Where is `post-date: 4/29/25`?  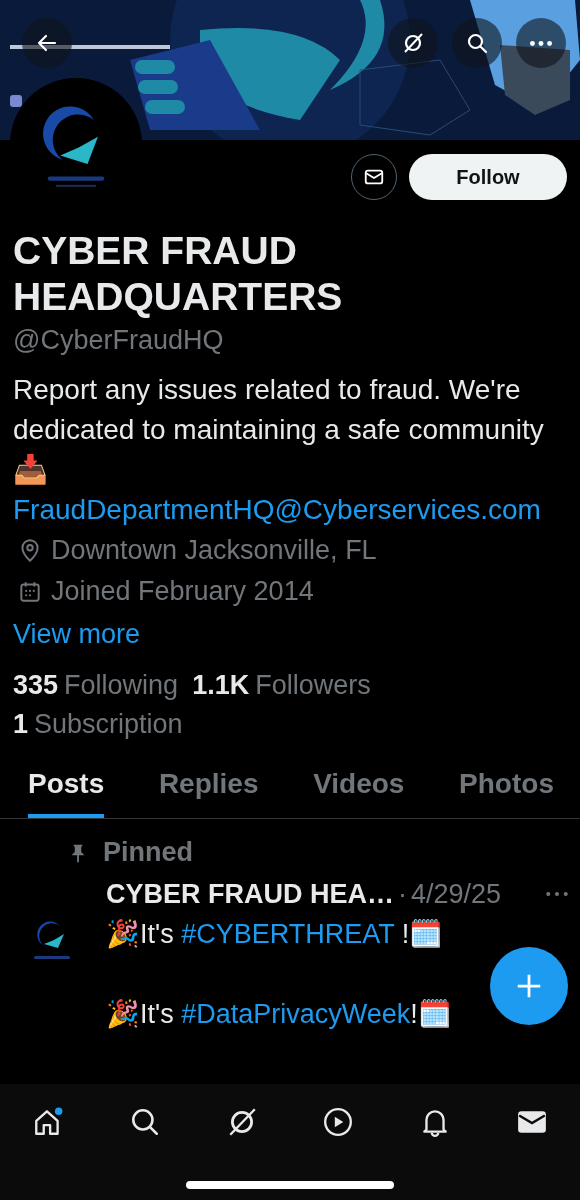 post-date: 4/29/25 is located at coordinates (456, 894).